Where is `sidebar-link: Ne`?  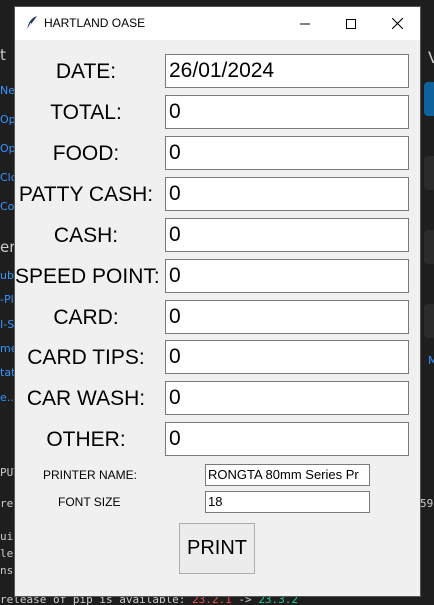 sidebar-link: Ne is located at coordinates (7, 90).